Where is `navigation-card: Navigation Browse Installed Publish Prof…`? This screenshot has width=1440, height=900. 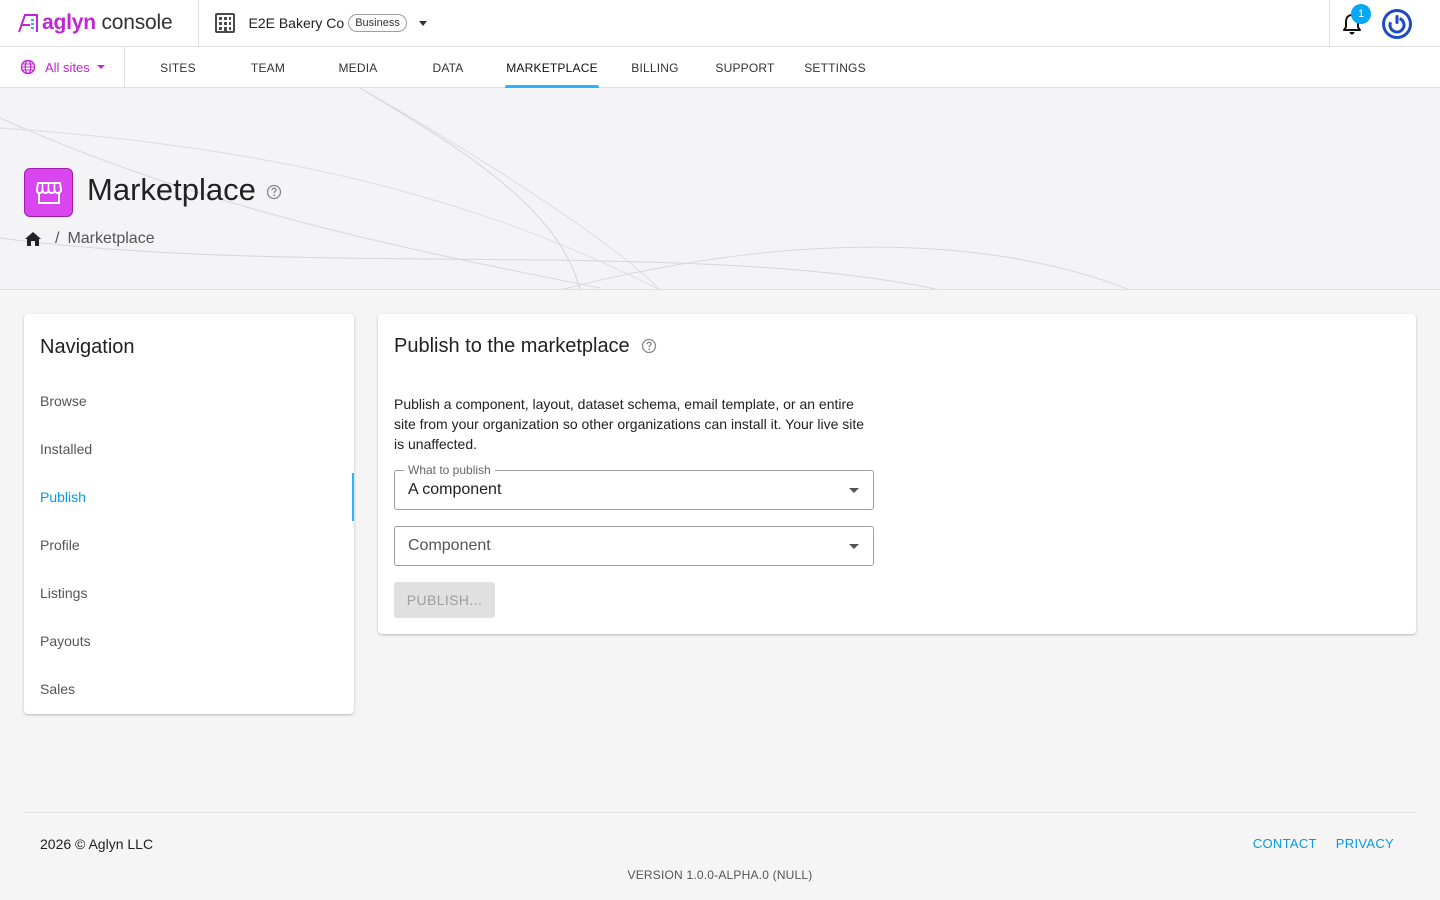 navigation-card: Navigation Browse Installed Publish Prof… is located at coordinates (189, 514).